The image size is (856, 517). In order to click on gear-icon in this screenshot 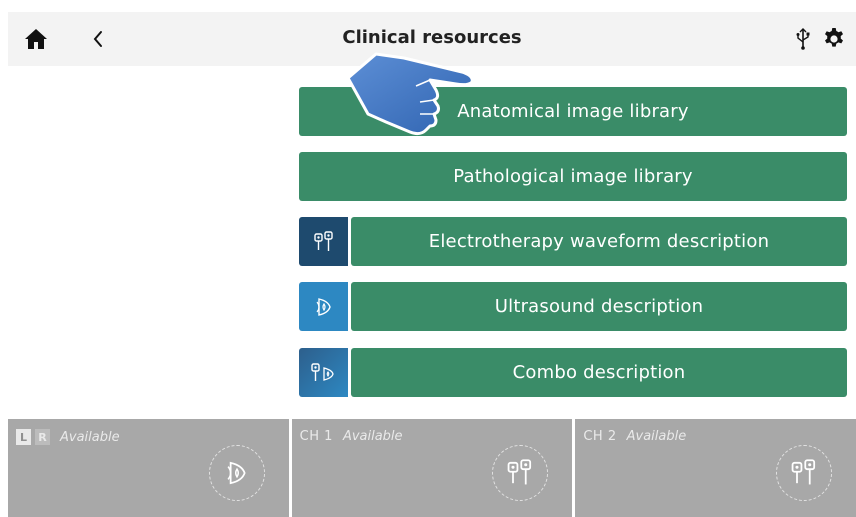, I will do `click(834, 37)`.